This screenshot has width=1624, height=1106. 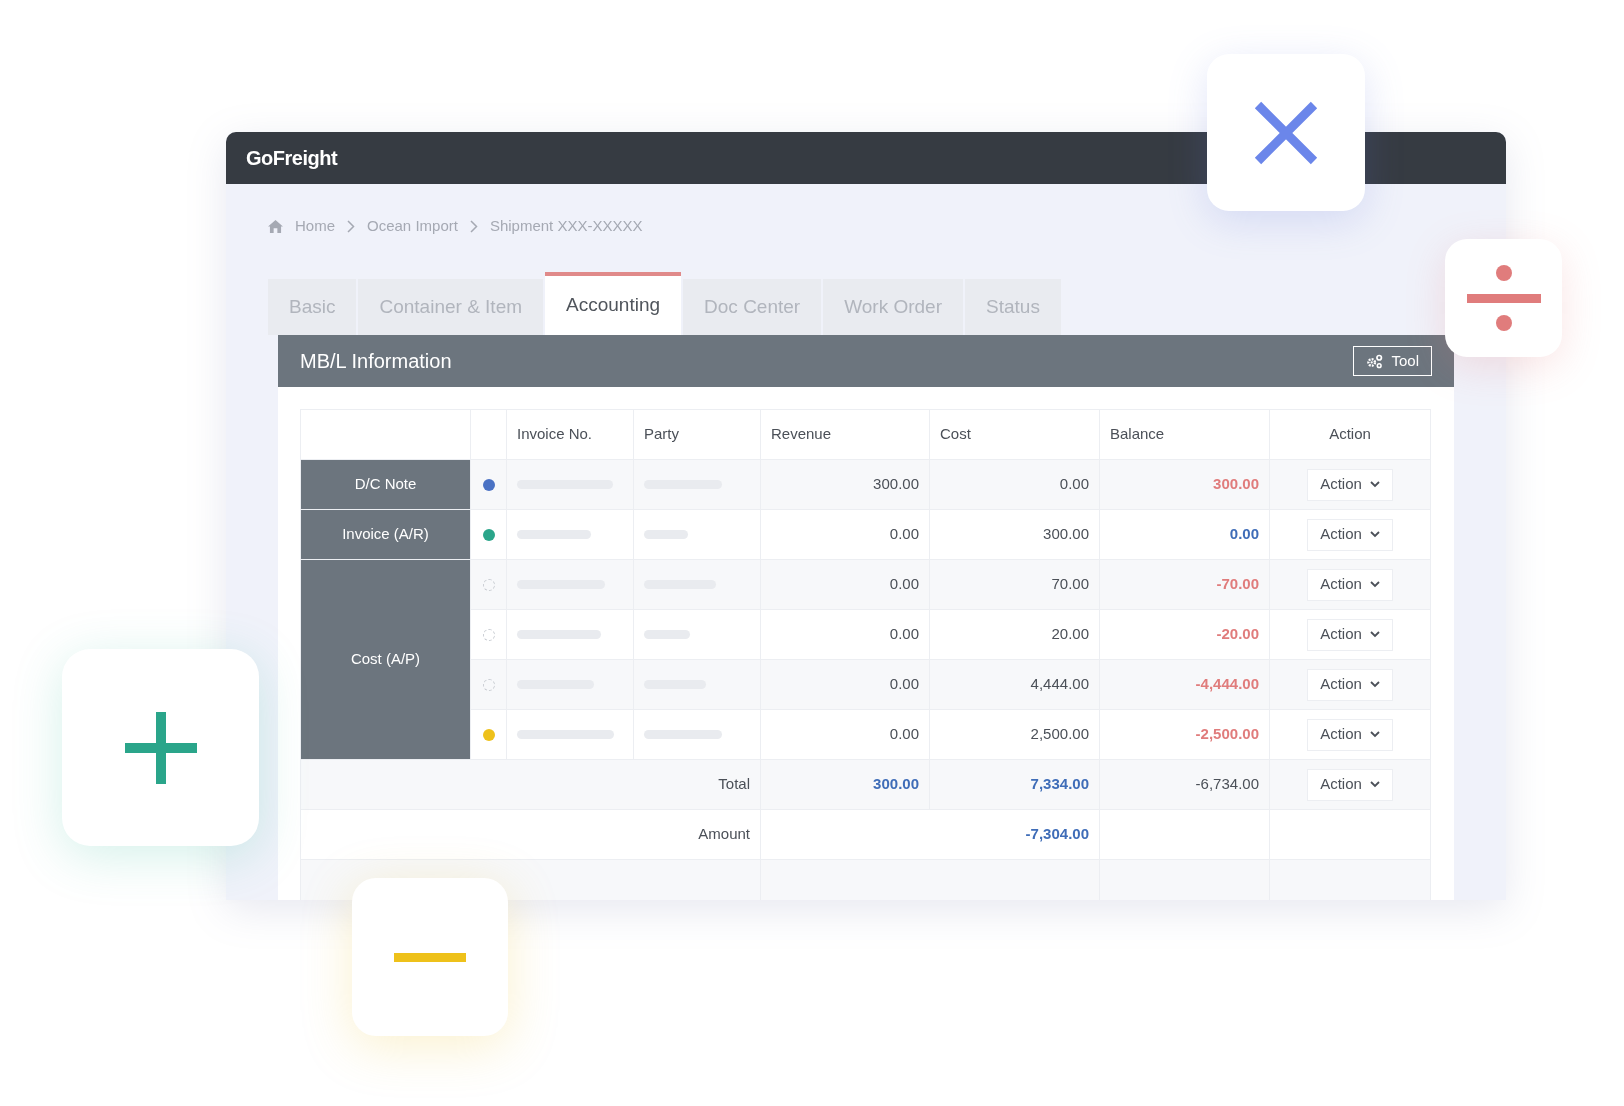 I want to click on table-cell: 70.00, so click(x=1070, y=584).